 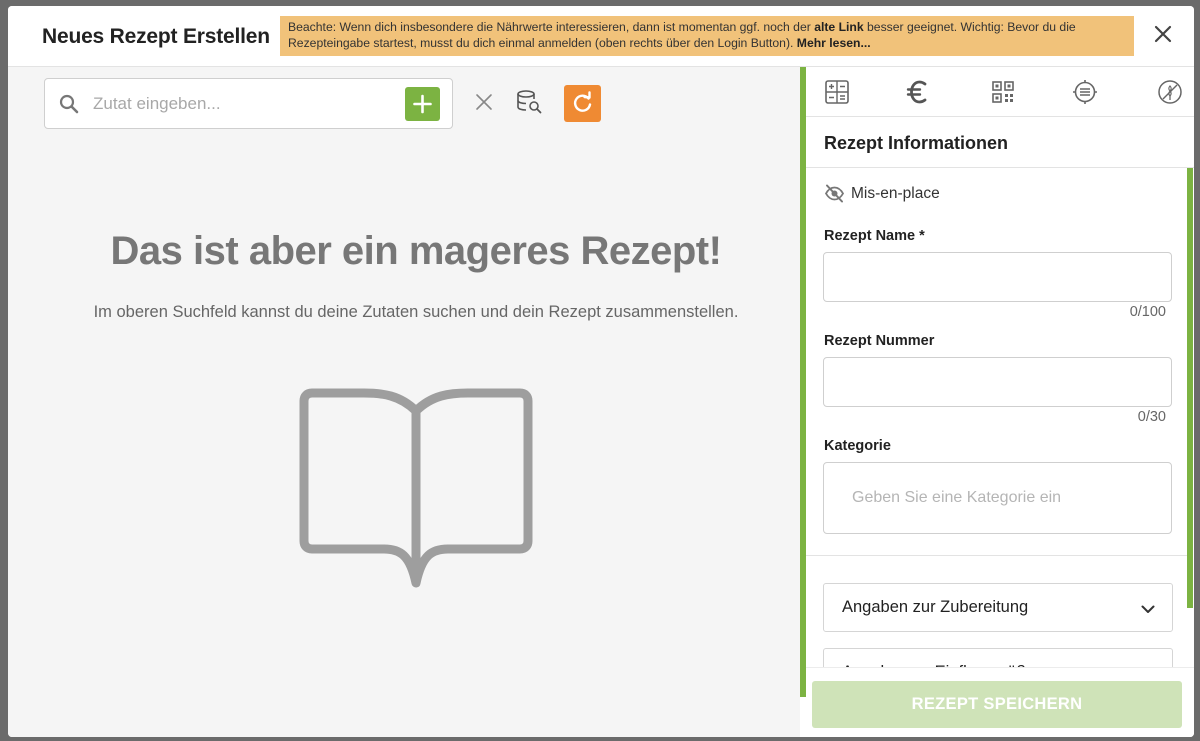 I want to click on side-tab-bar, so click(x=1000, y=92).